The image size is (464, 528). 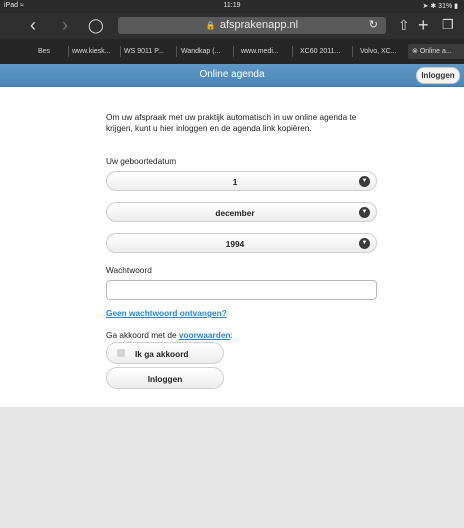 I want to click on browser-toolbar: ‹ › ◯ 🔒 afsprakenapp.nl ↻ ⇧ + ❐, so click(x=232, y=26).